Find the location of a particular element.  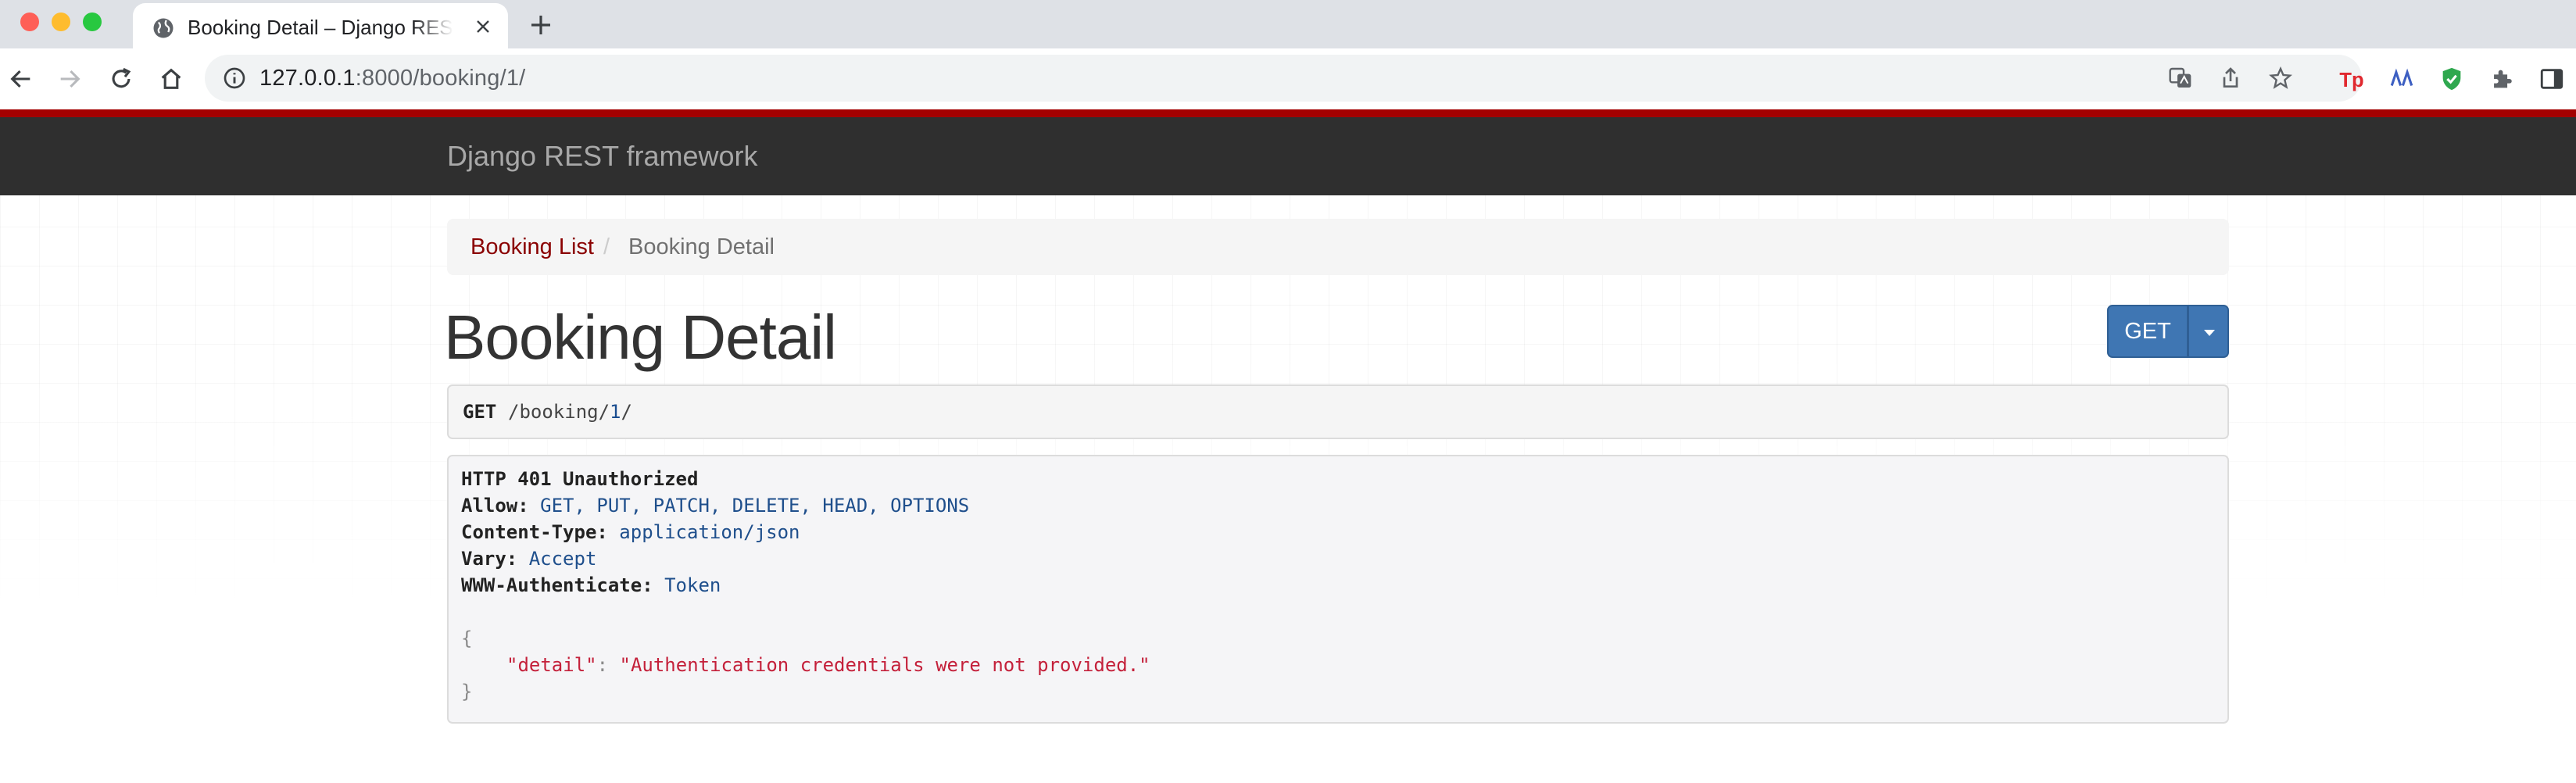

navbar-brand: Django REST framework is located at coordinates (602, 156).